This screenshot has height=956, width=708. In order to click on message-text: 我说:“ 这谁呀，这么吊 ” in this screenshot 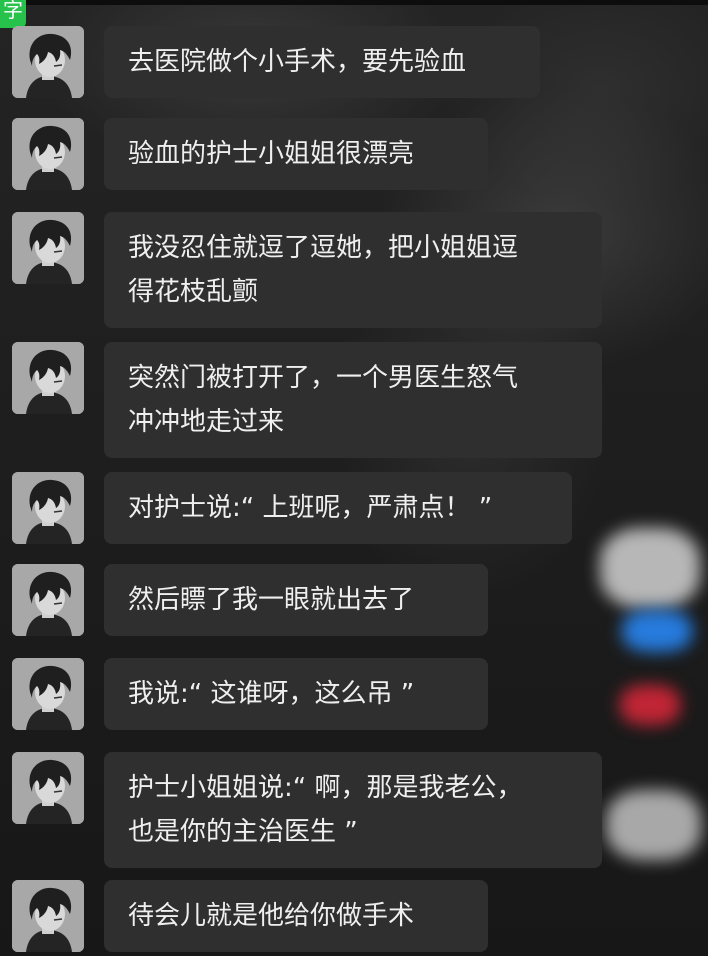, I will do `click(271, 694)`.